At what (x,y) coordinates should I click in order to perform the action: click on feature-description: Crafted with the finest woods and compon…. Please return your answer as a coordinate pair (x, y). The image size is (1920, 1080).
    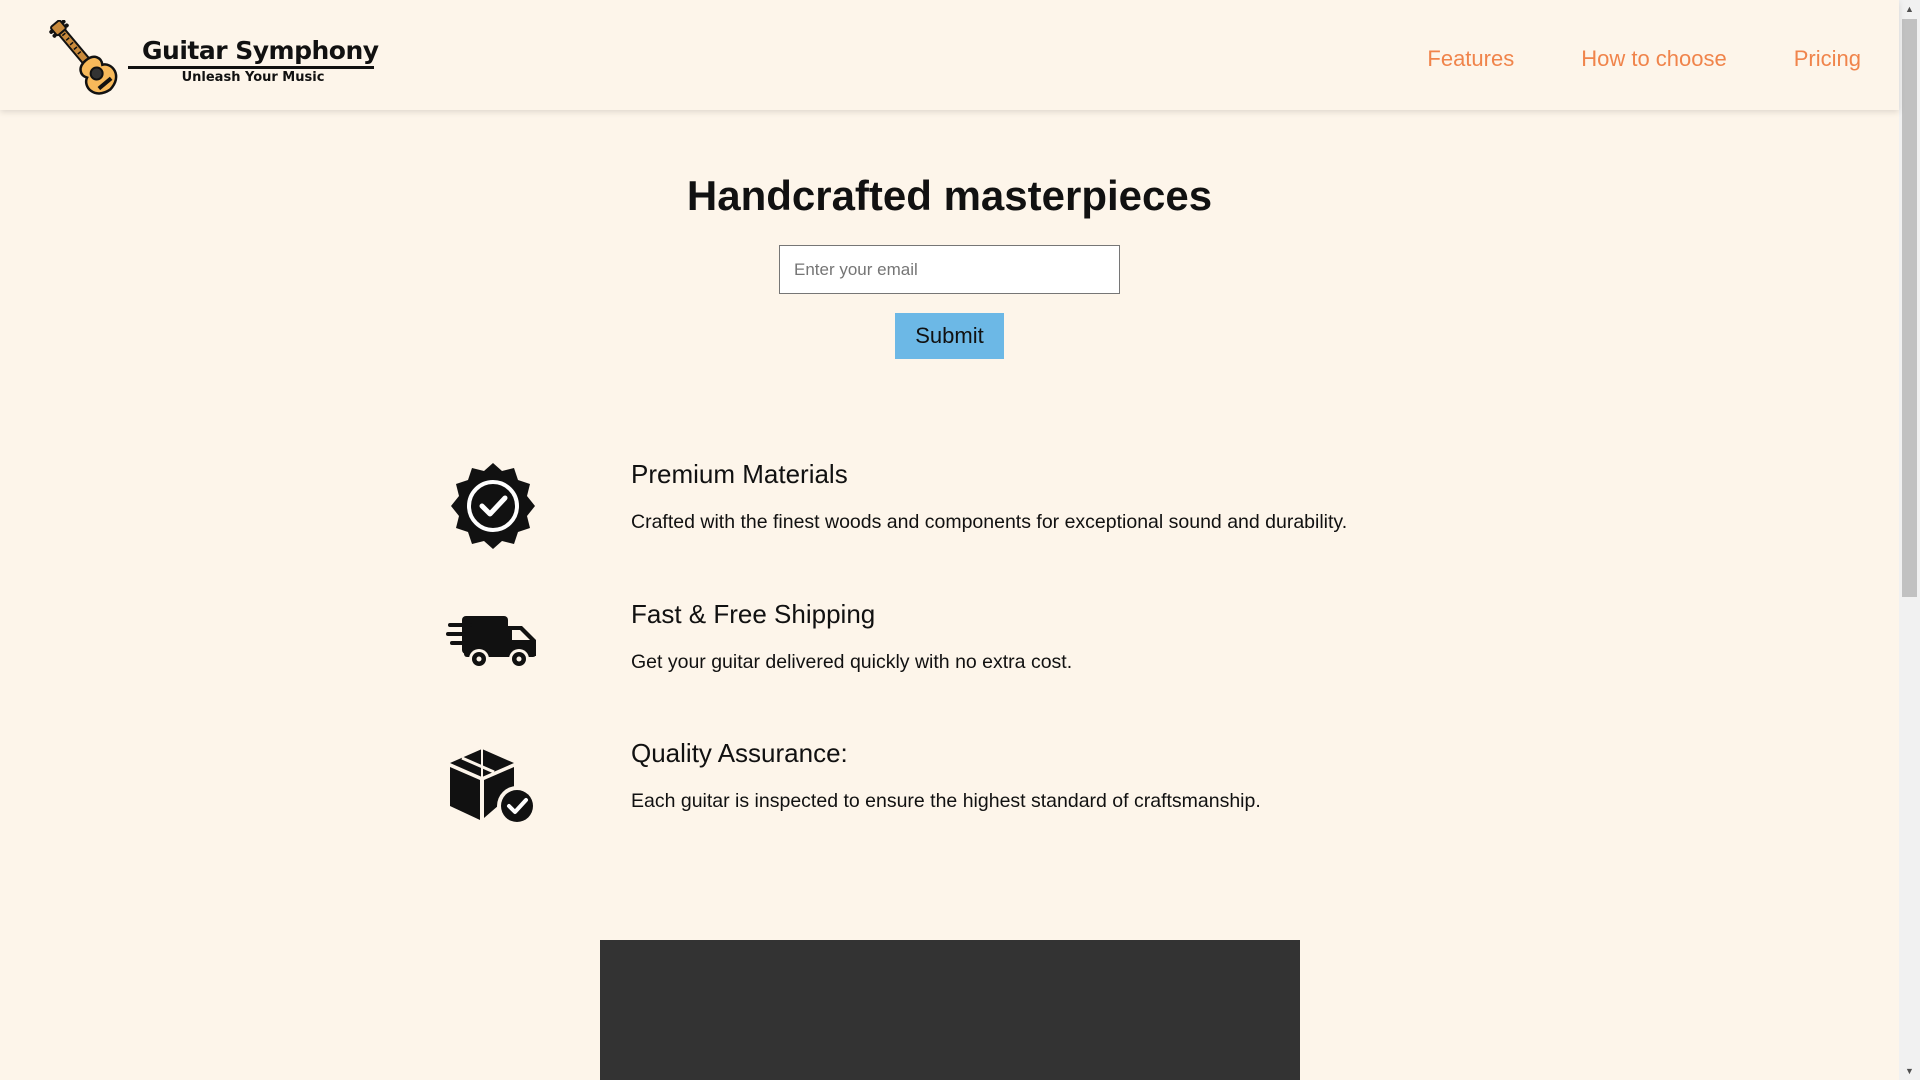
    Looking at the image, I should click on (989, 522).